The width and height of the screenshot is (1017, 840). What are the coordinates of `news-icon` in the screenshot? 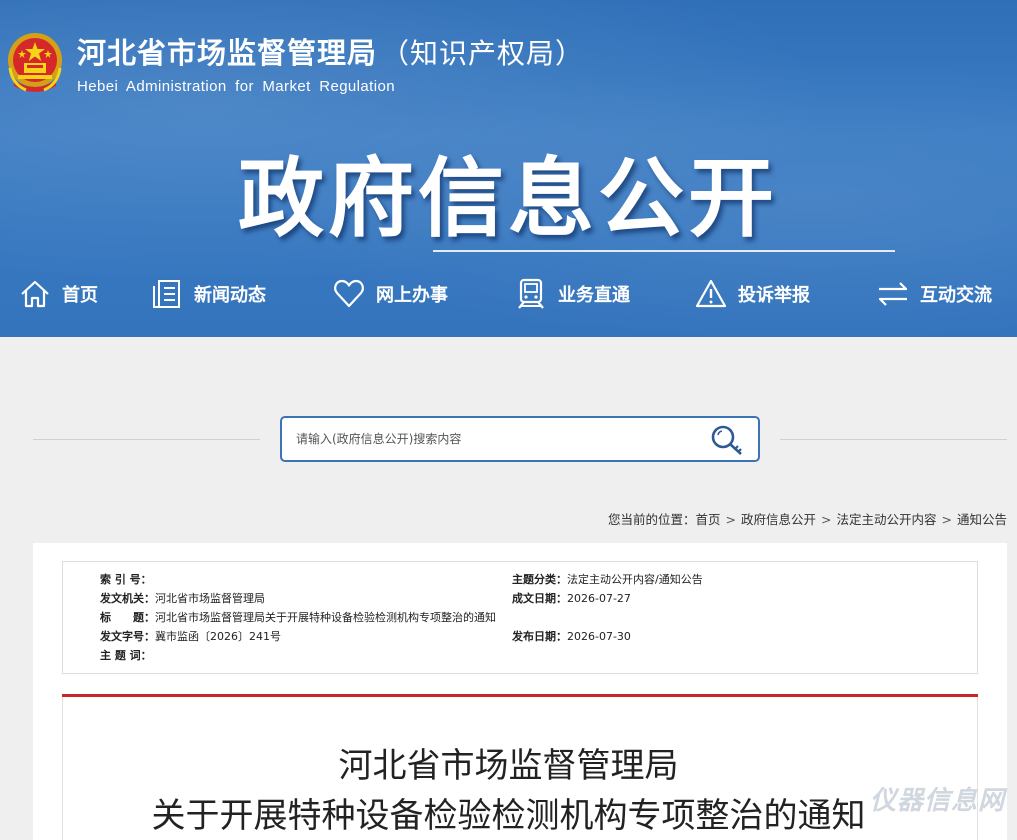 It's located at (166, 294).